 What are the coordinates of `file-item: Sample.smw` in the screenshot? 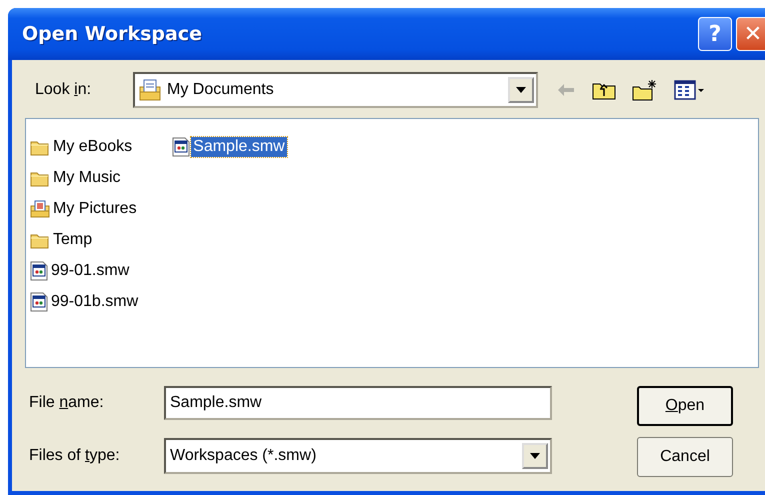 It's located at (229, 146).